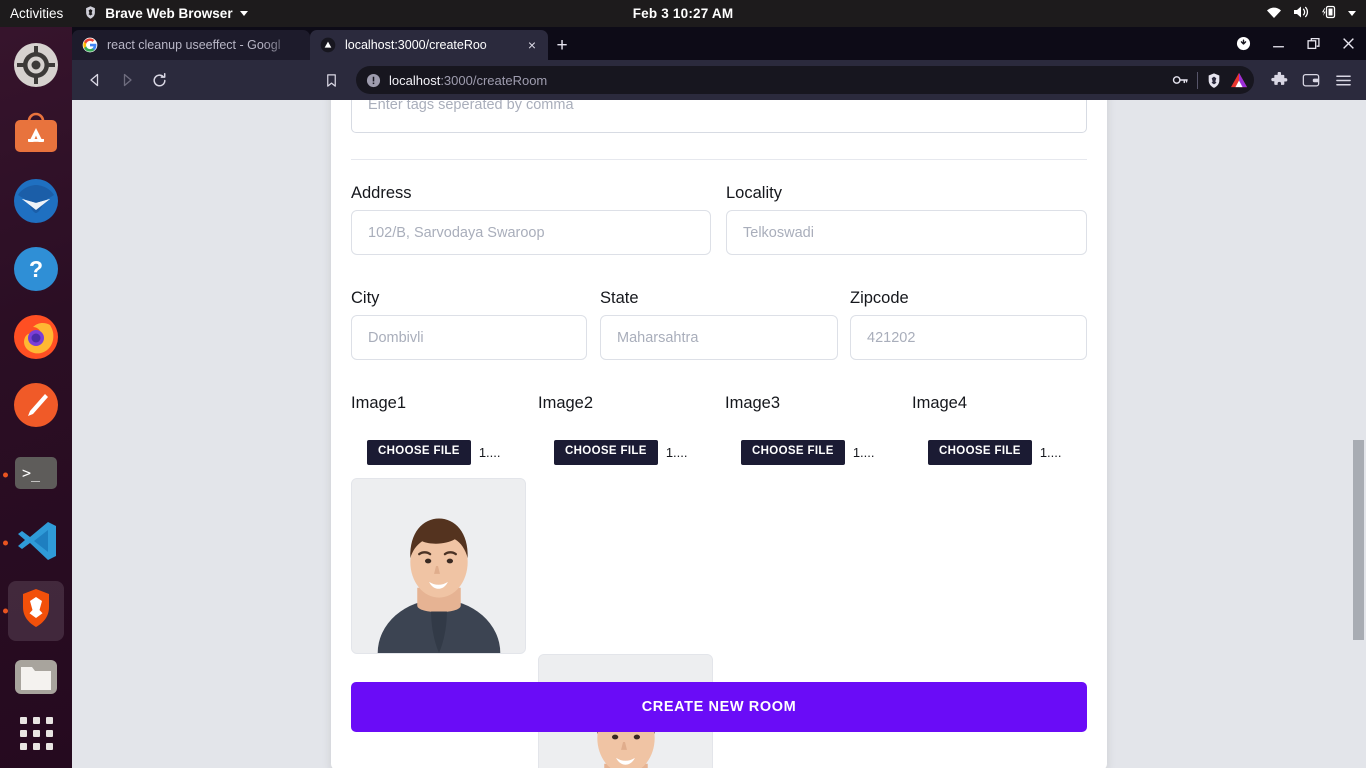 The height and width of the screenshot is (768, 1366). What do you see at coordinates (719, 707) in the screenshot?
I see `create-new-room-button: CREATE NEW ROOM` at bounding box center [719, 707].